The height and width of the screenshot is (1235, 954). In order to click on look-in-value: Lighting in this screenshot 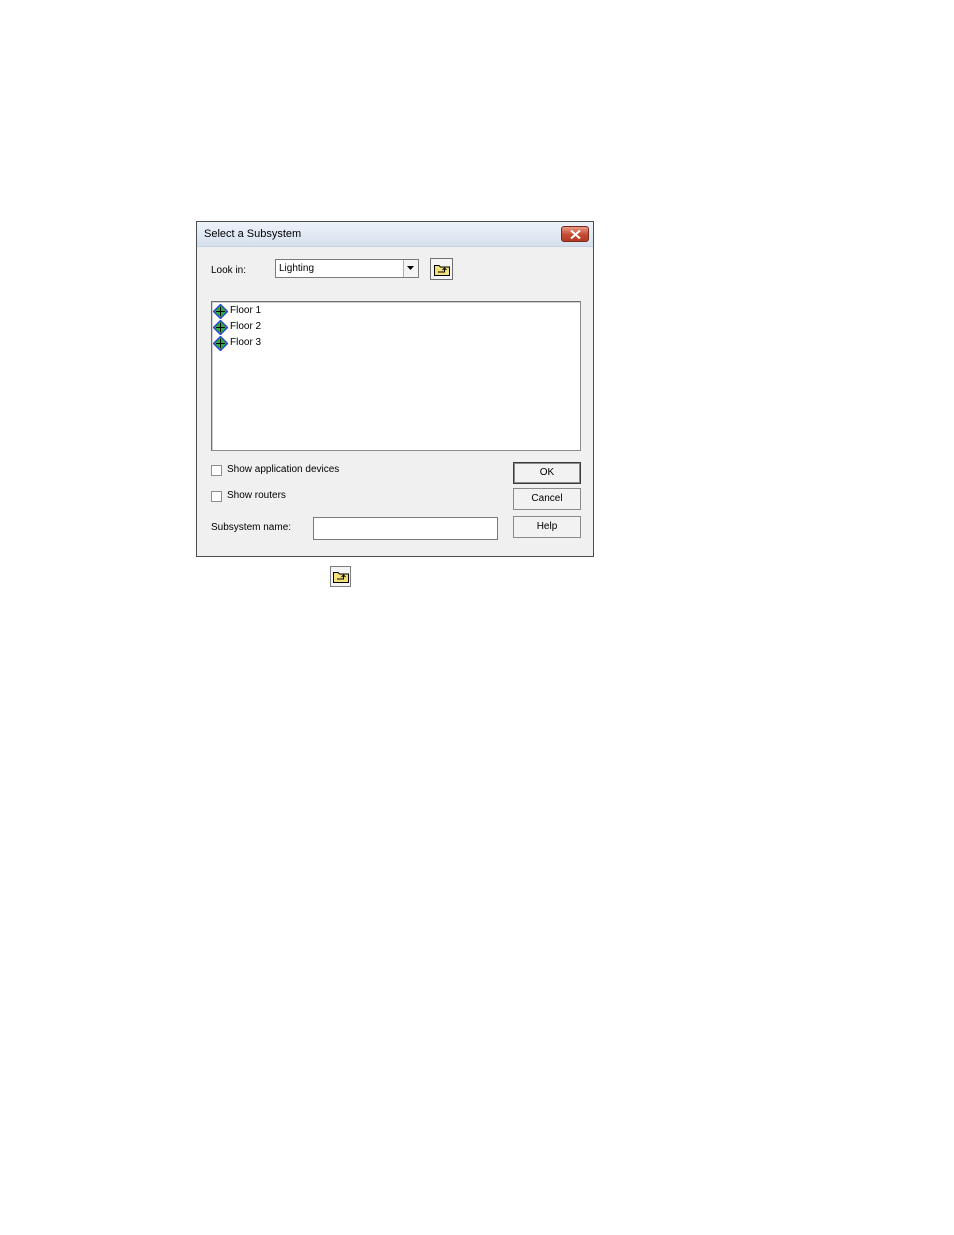, I will do `click(297, 268)`.